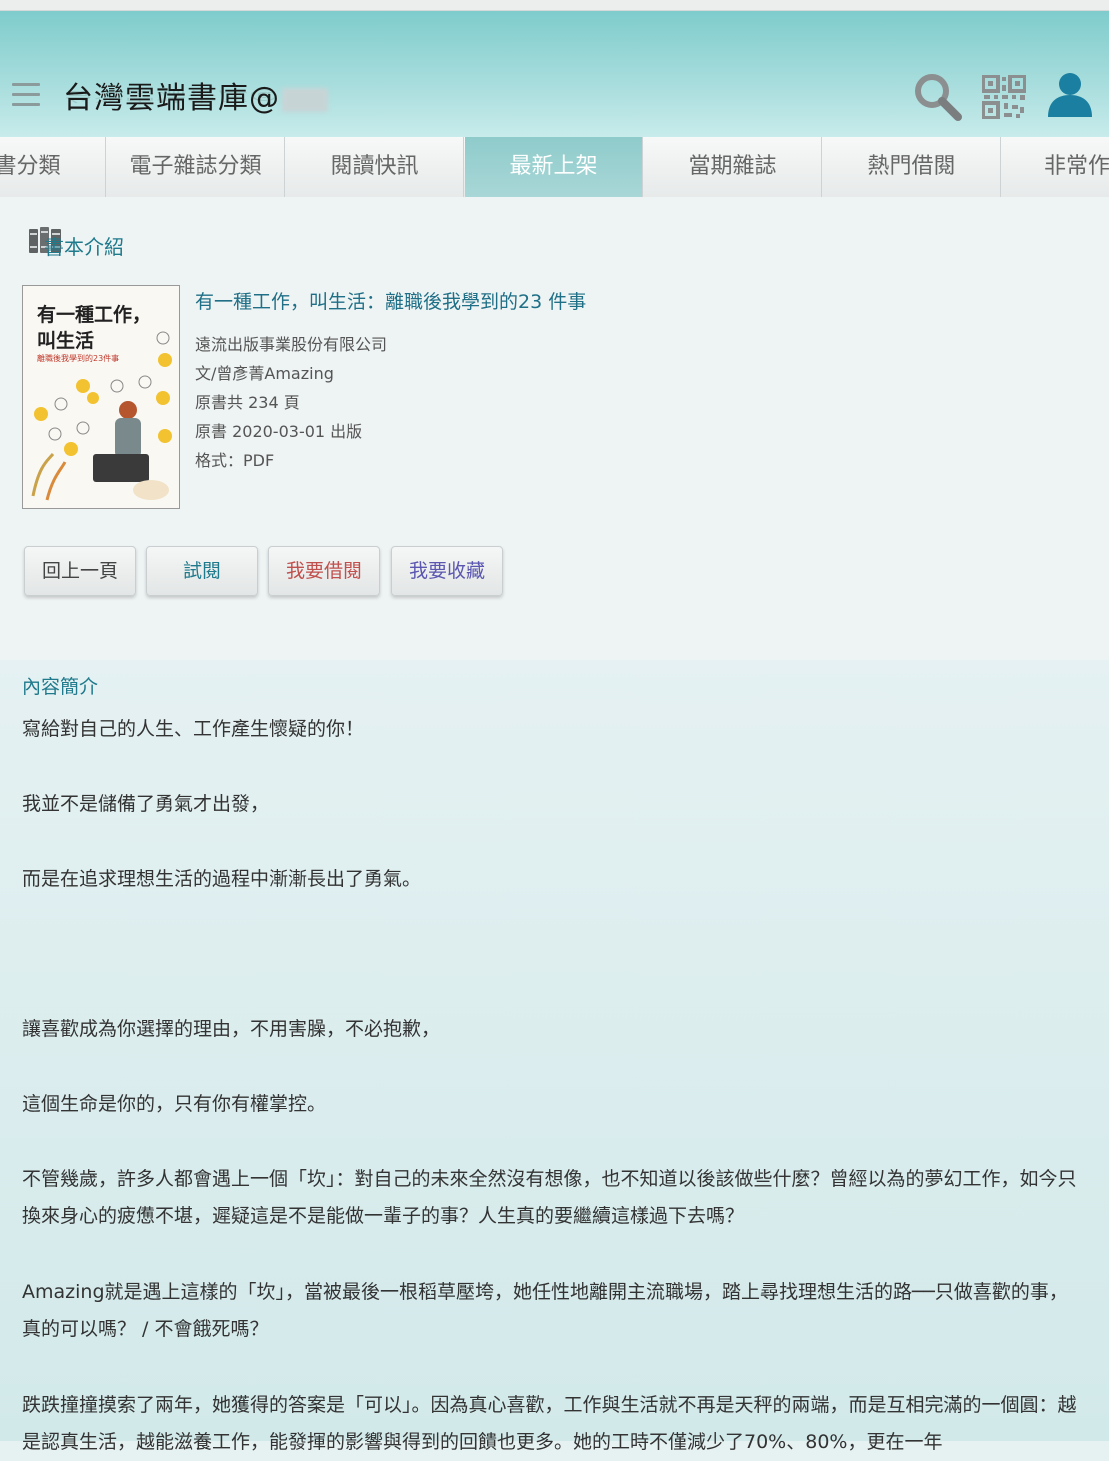  Describe the element at coordinates (938, 99) in the screenshot. I see `search-icon` at that location.